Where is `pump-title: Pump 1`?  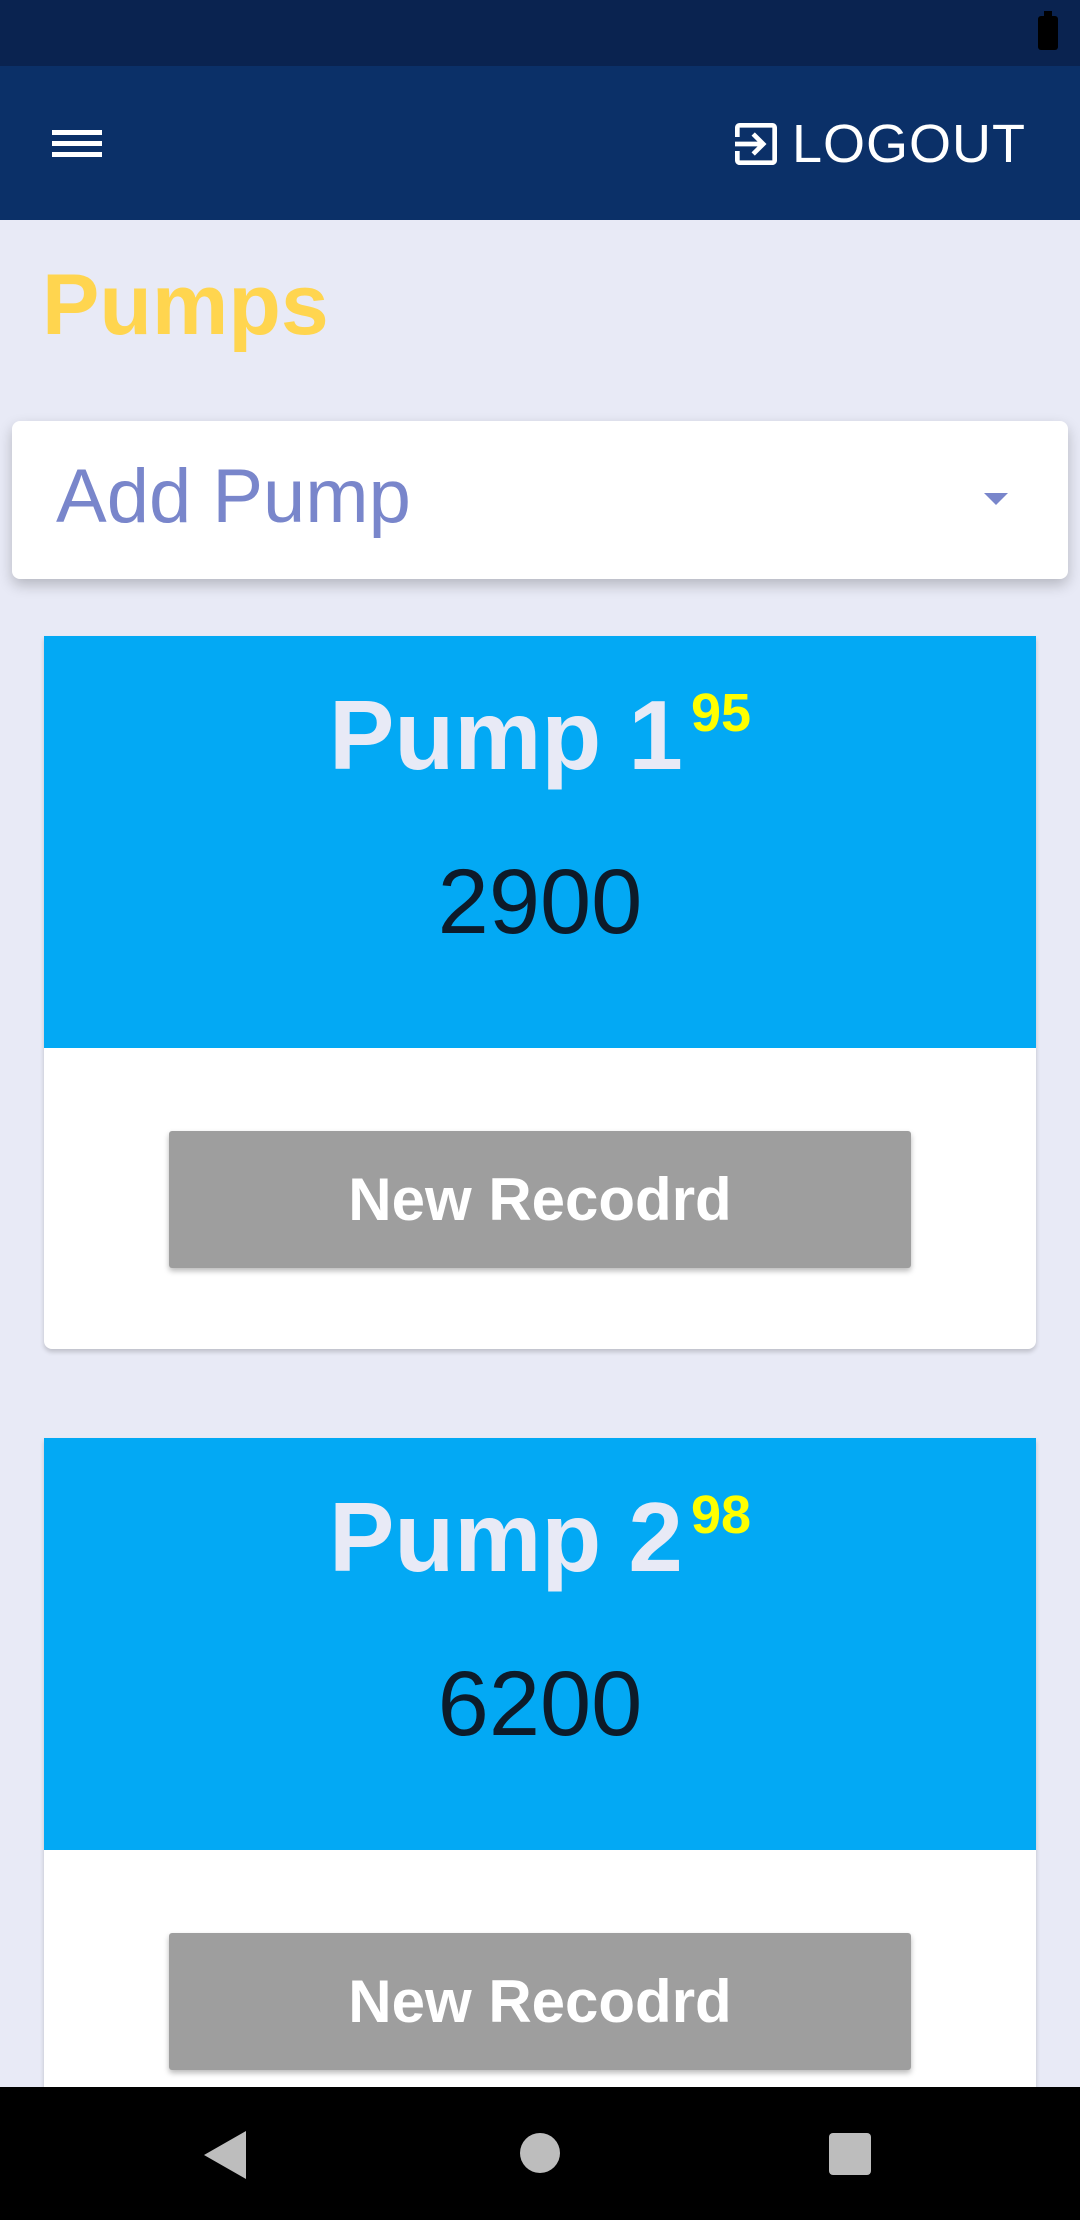
pump-title: Pump 1 is located at coordinates (505, 735).